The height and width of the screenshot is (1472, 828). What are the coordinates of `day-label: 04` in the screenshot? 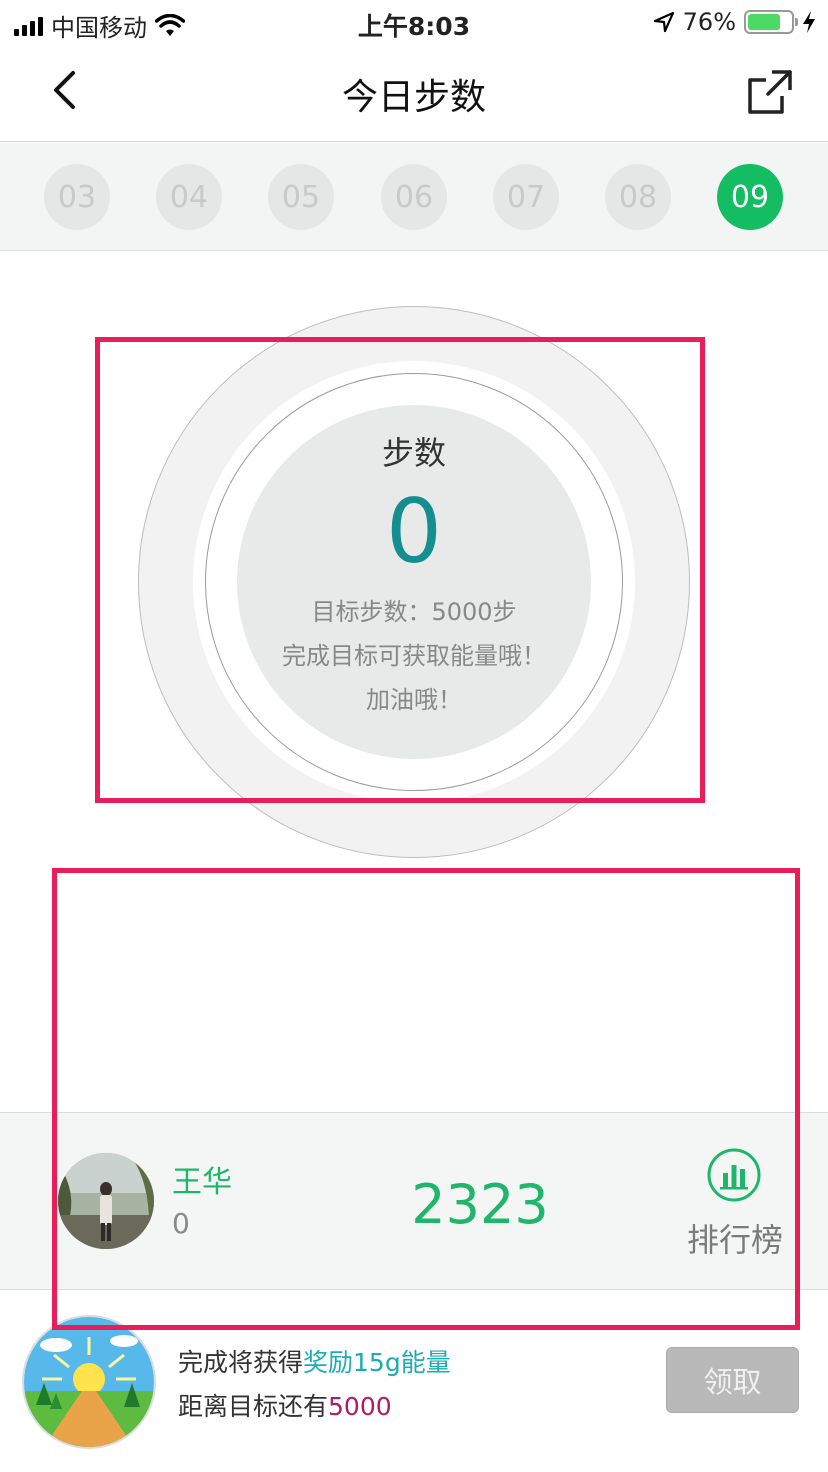 It's located at (189, 197).